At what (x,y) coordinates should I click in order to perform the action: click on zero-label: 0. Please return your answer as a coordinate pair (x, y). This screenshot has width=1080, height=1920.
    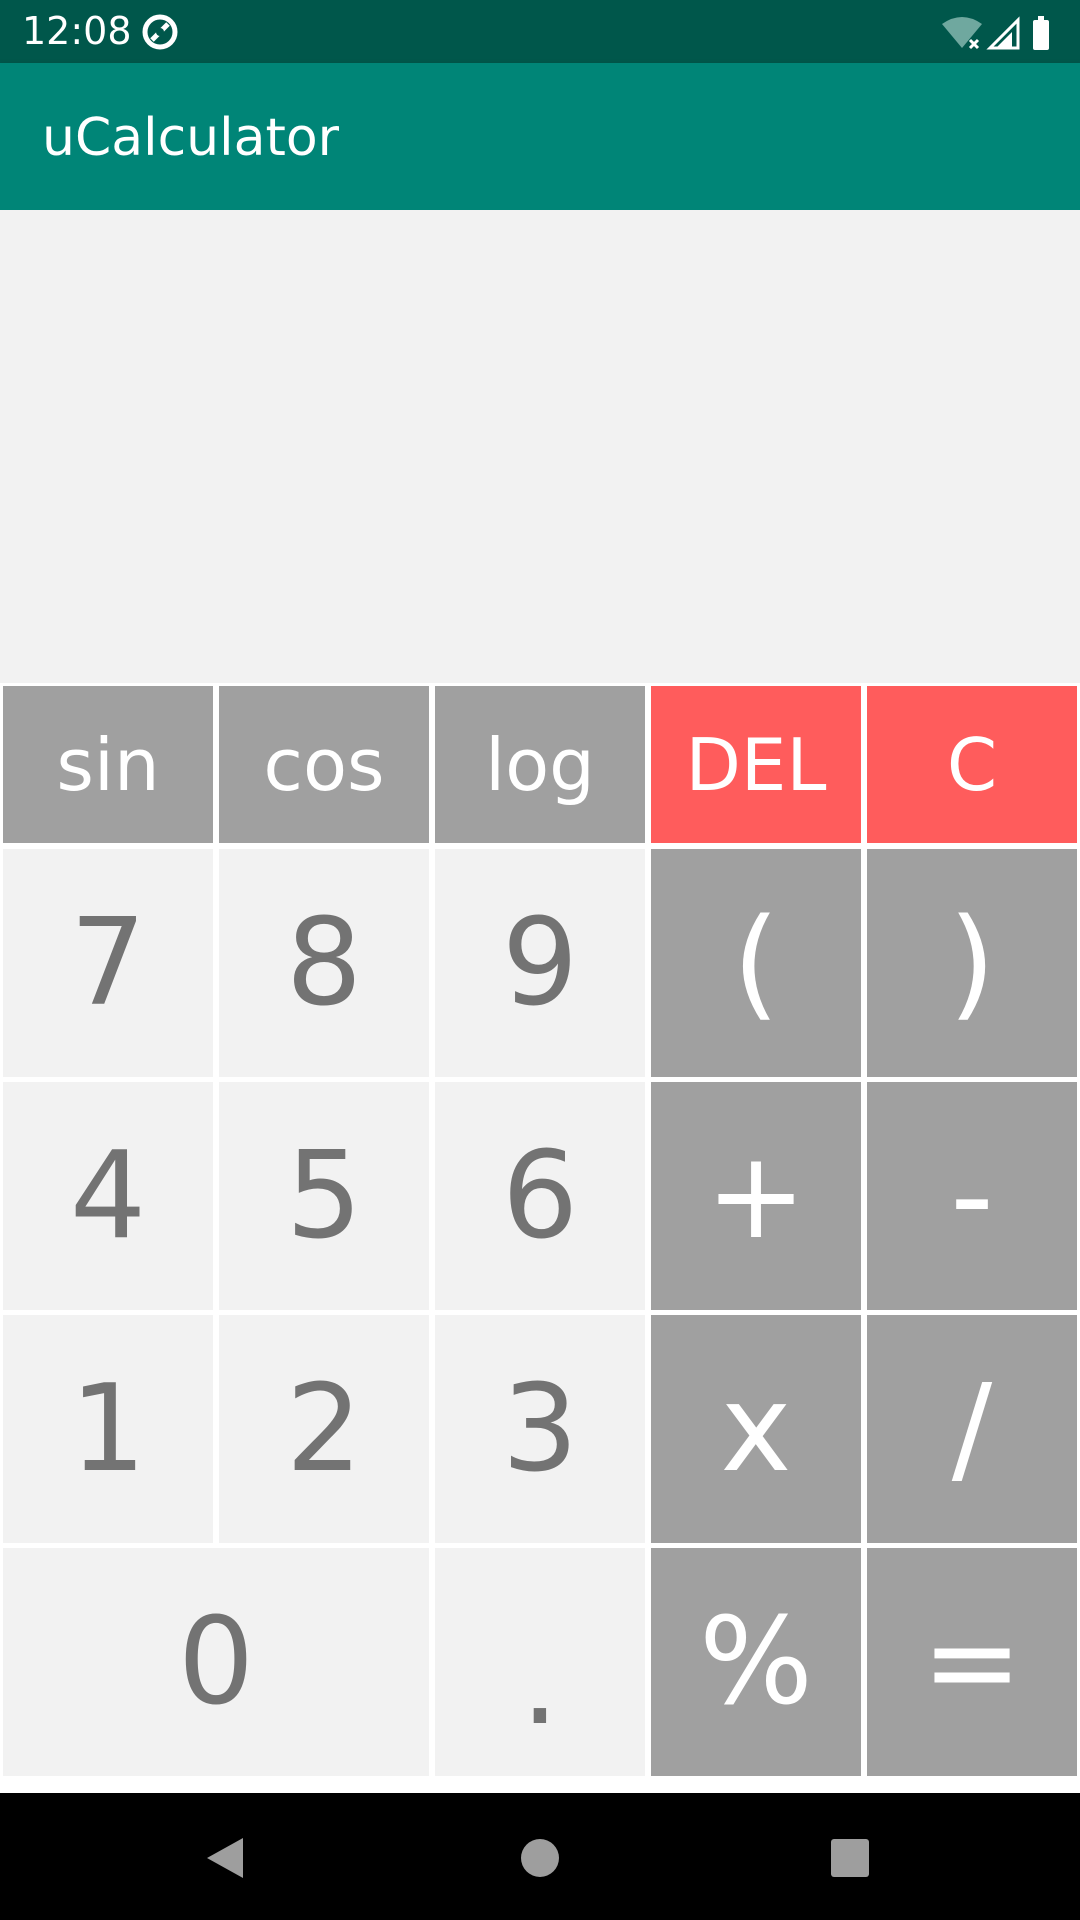
    Looking at the image, I should click on (216, 1662).